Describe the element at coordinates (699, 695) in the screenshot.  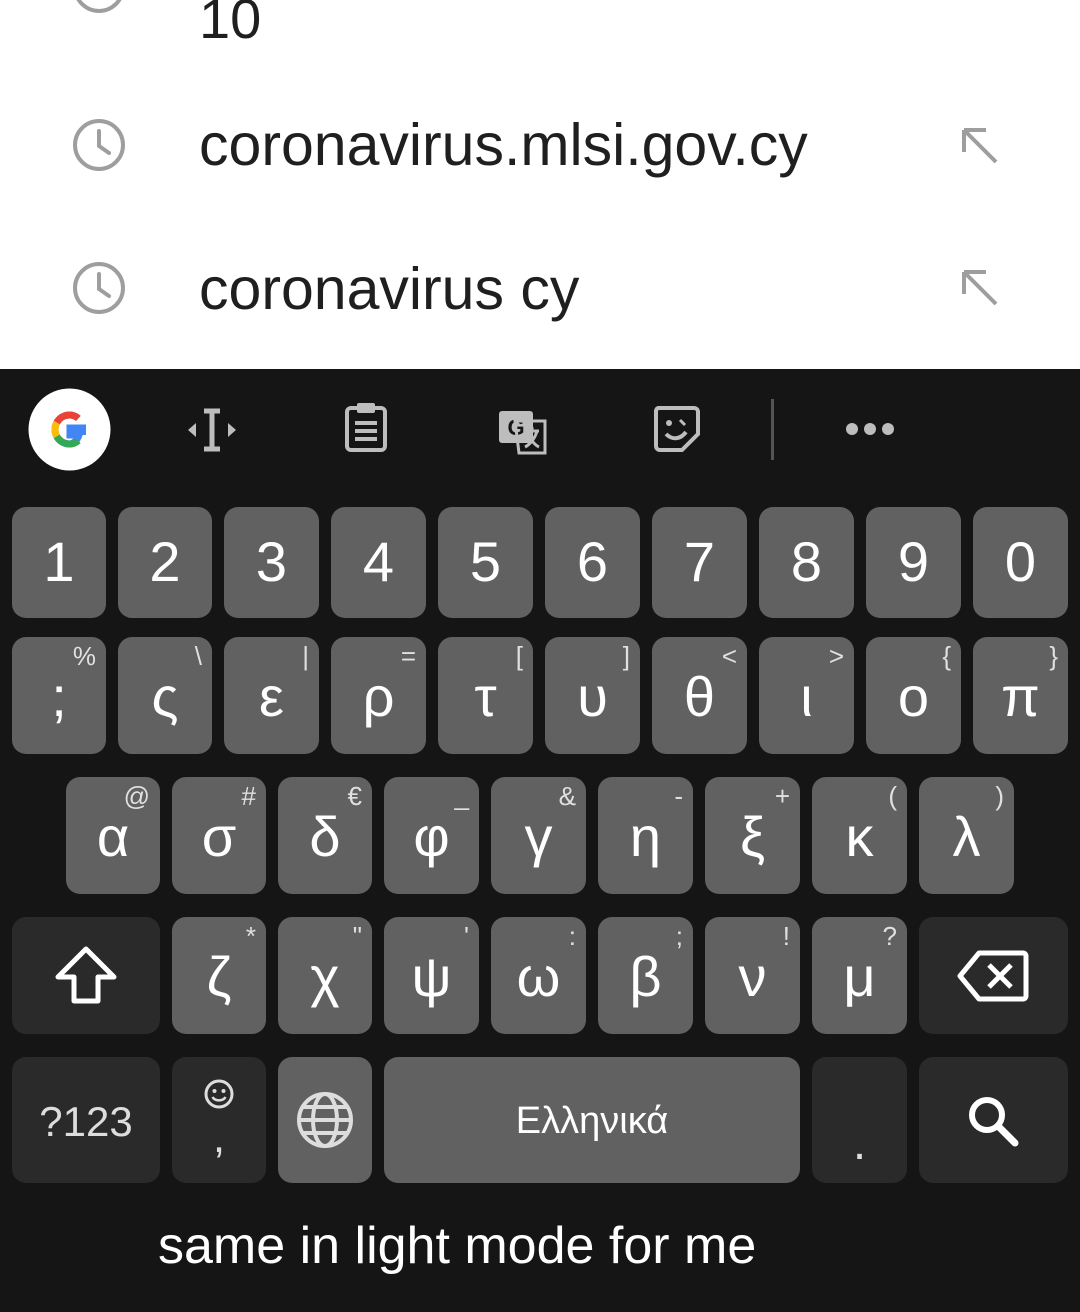
I see `key-theta: θ <` at that location.